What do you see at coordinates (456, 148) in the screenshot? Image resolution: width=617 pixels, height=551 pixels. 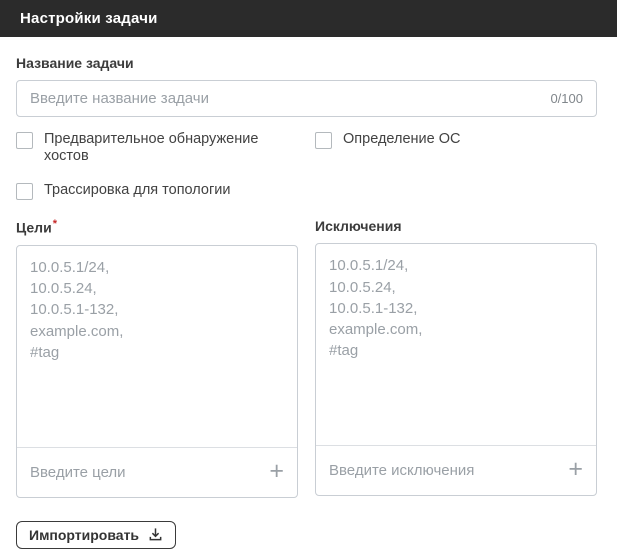 I see `checkbox-os-detection: Определение ОС` at bounding box center [456, 148].